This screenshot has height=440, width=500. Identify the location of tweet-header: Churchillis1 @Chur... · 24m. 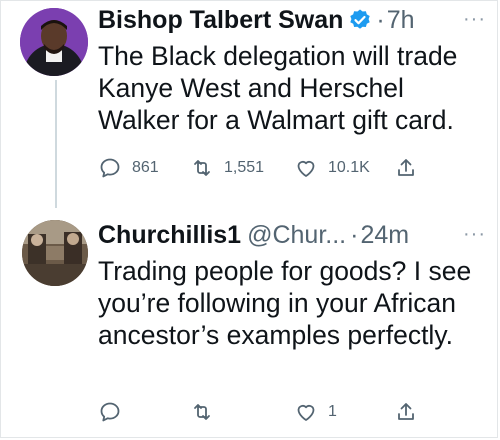
(294, 235).